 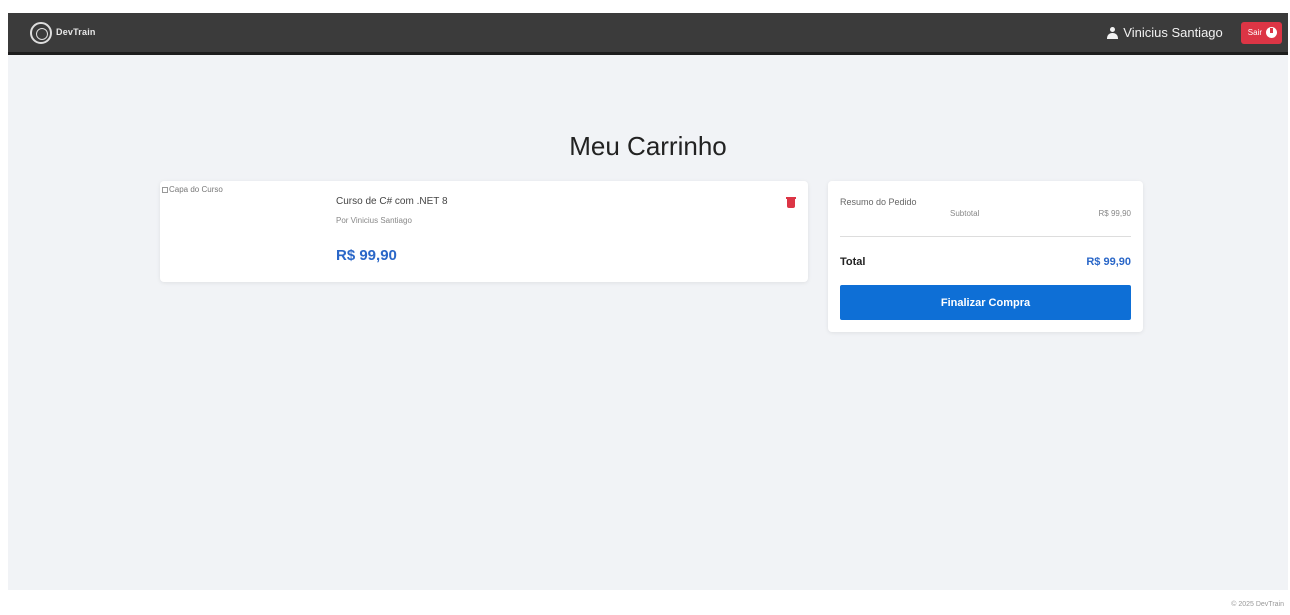 What do you see at coordinates (878, 202) in the screenshot?
I see `summary-title: Resumo do Pedido` at bounding box center [878, 202].